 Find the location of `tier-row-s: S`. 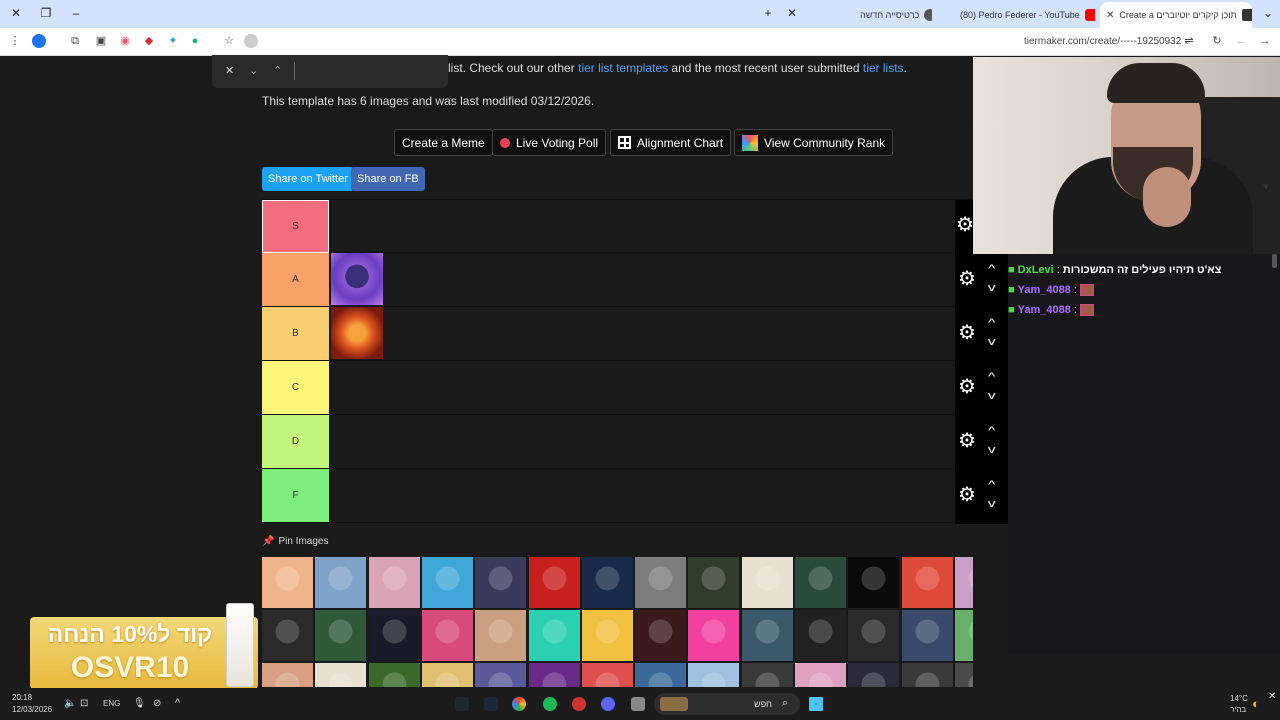

tier-row-s: S is located at coordinates (617, 226).